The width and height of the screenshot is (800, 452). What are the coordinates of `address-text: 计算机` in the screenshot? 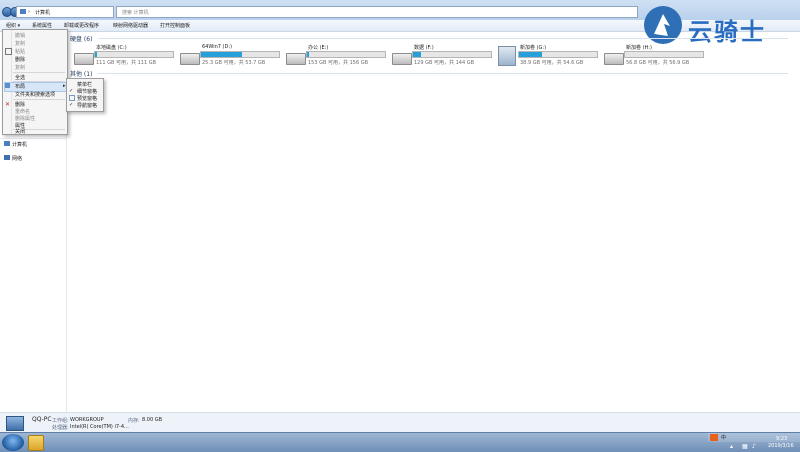 It's located at (43, 13).